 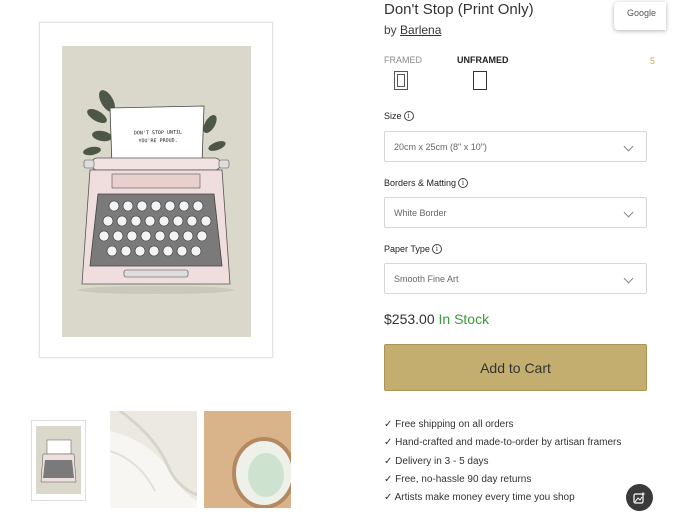 What do you see at coordinates (409, 319) in the screenshot?
I see `price-amount: $253.00` at bounding box center [409, 319].